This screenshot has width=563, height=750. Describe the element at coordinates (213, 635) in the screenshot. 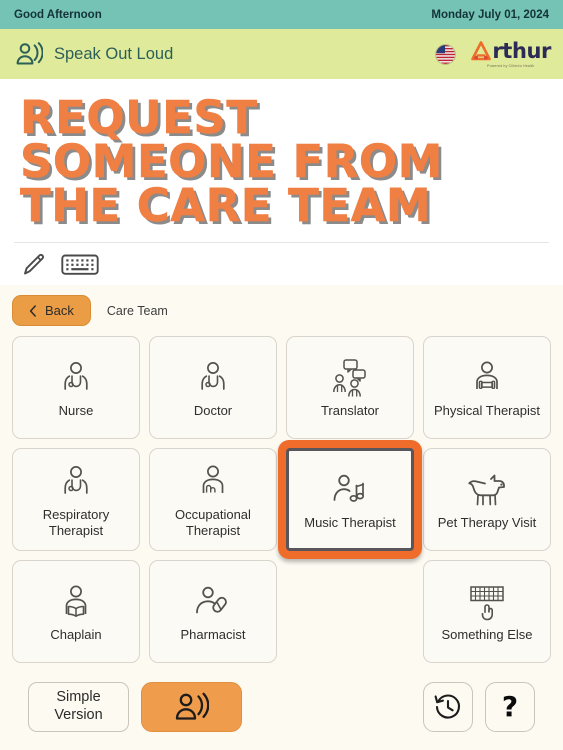

I see `tile-label: Pharmacist` at that location.